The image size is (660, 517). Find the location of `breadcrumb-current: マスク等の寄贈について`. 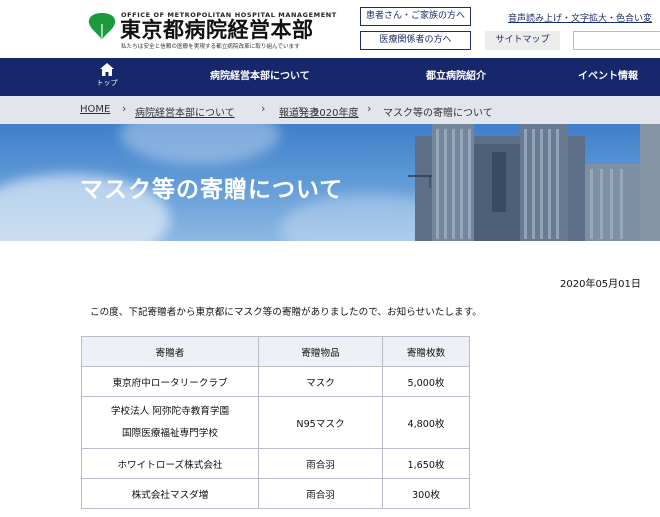

breadcrumb-current: マスク等の寄贈について is located at coordinates (438, 113).